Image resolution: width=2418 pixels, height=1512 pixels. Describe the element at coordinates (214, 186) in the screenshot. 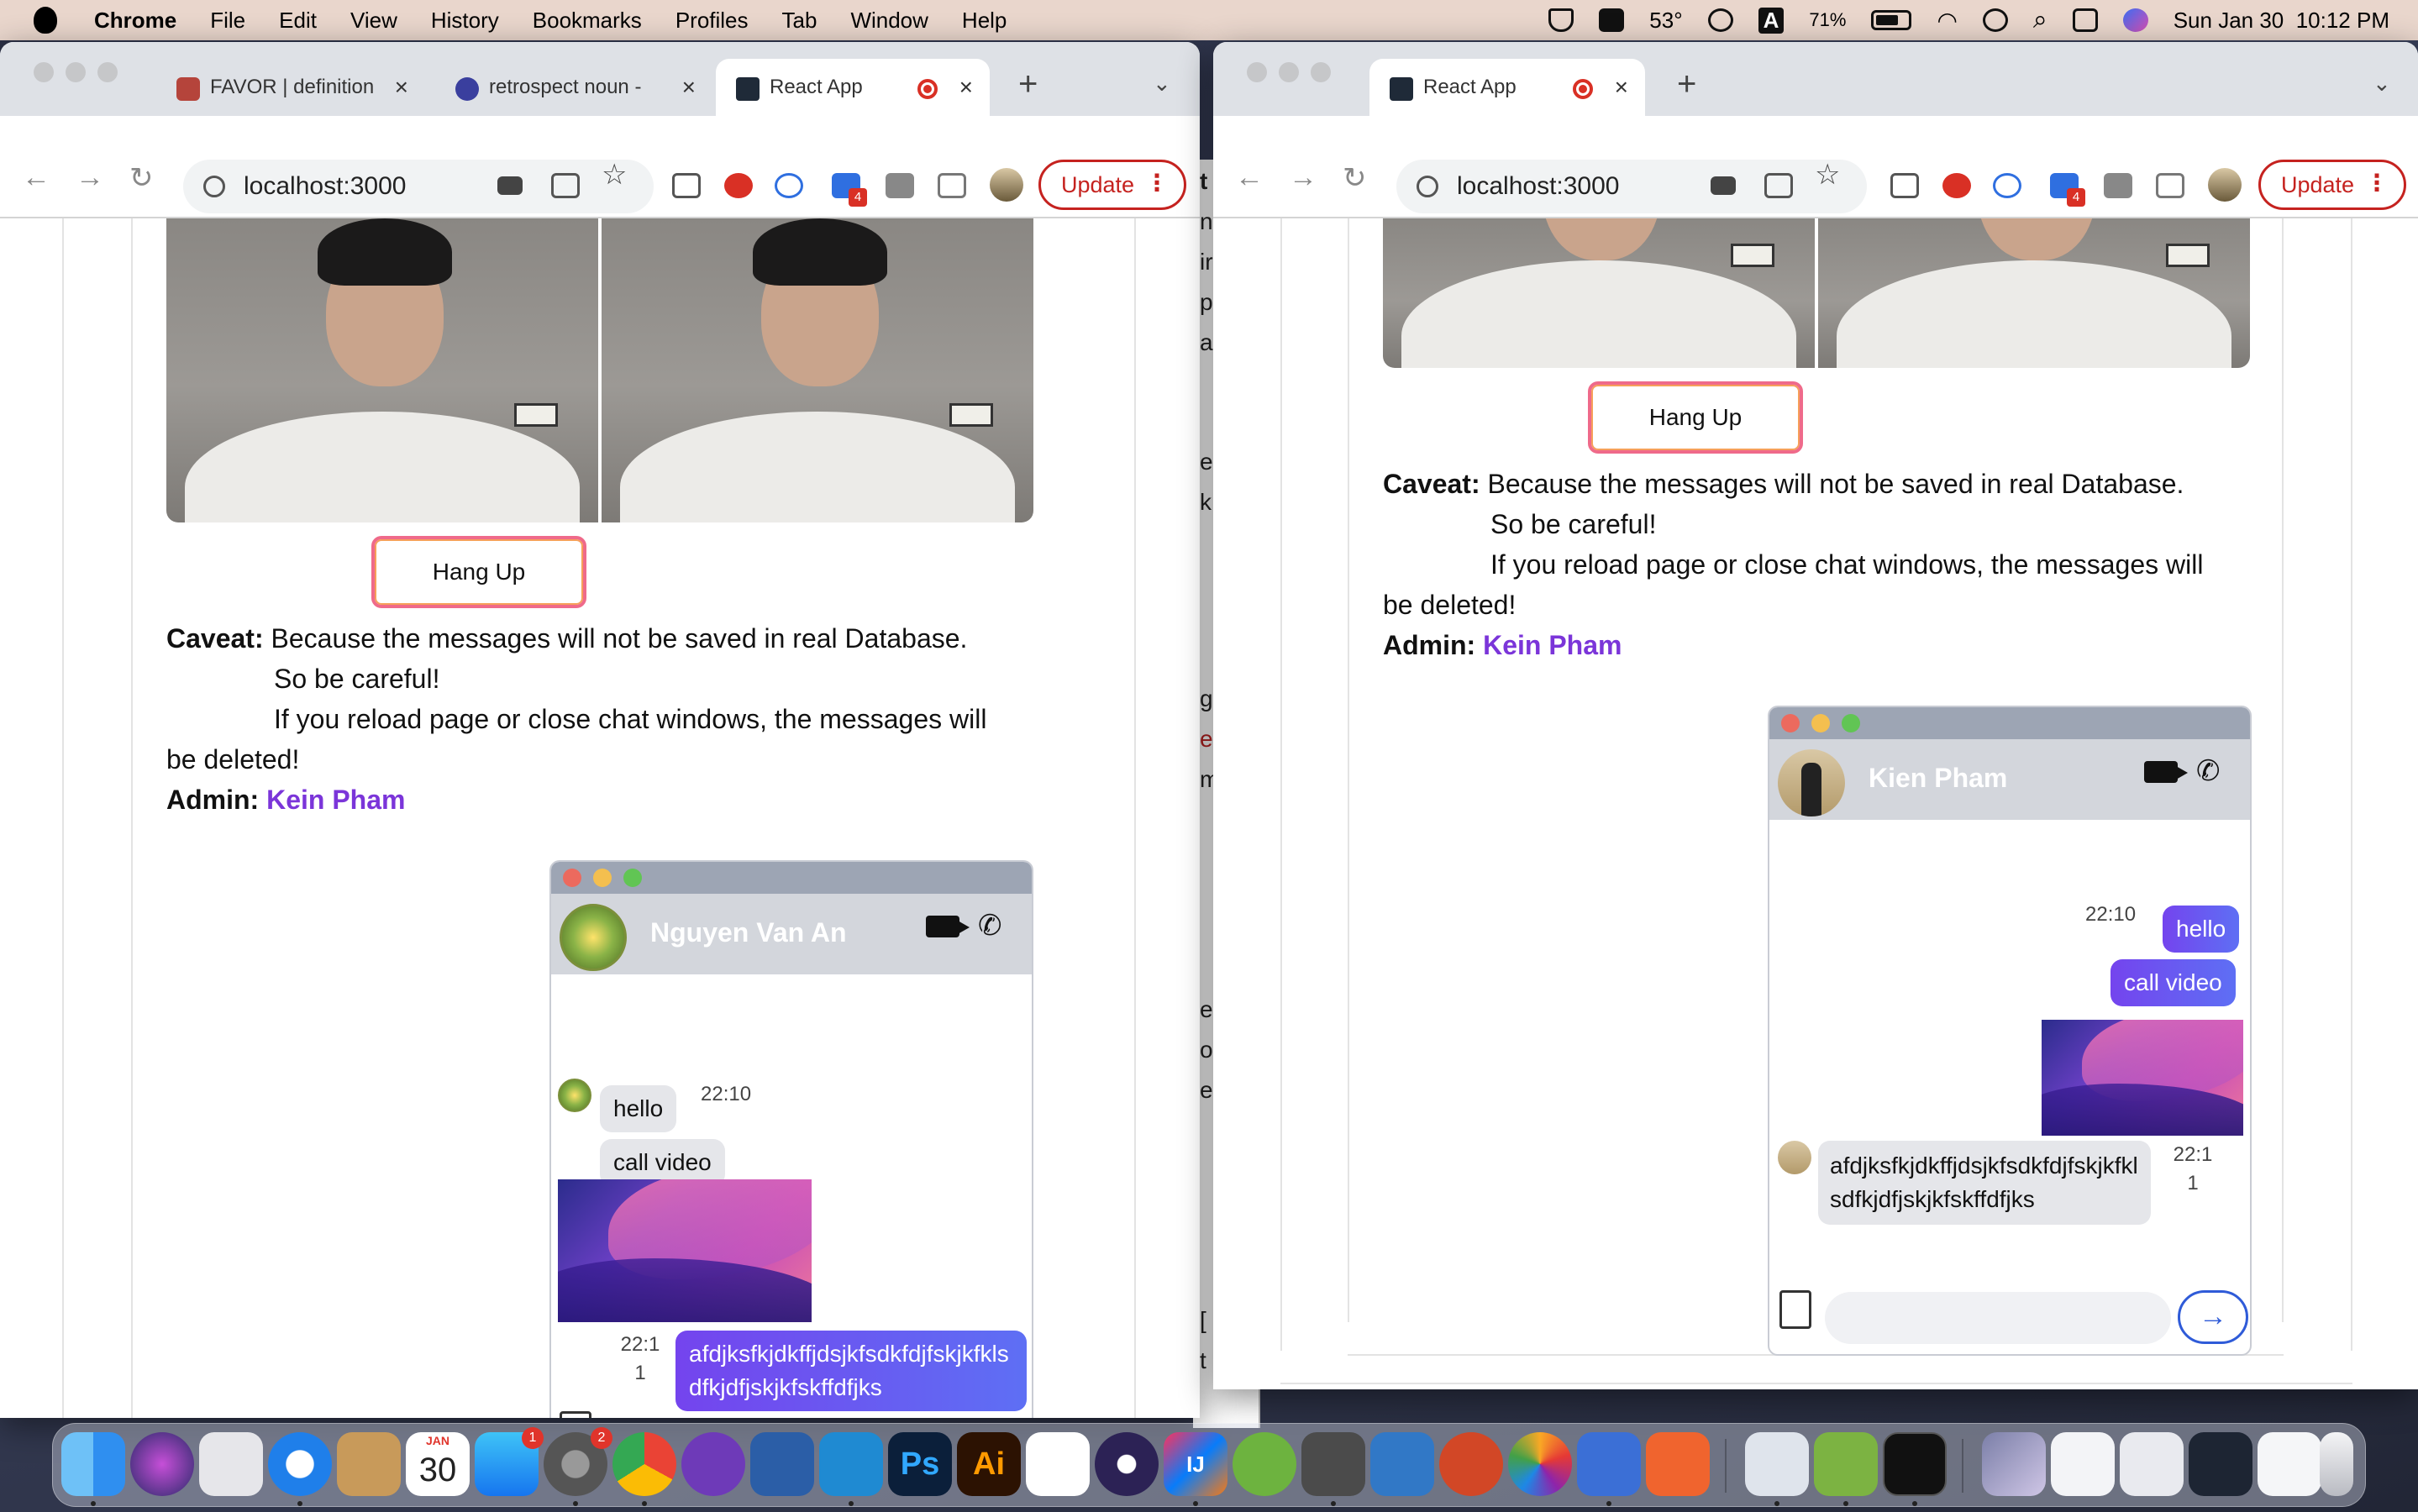

I see `site-info-icon` at that location.